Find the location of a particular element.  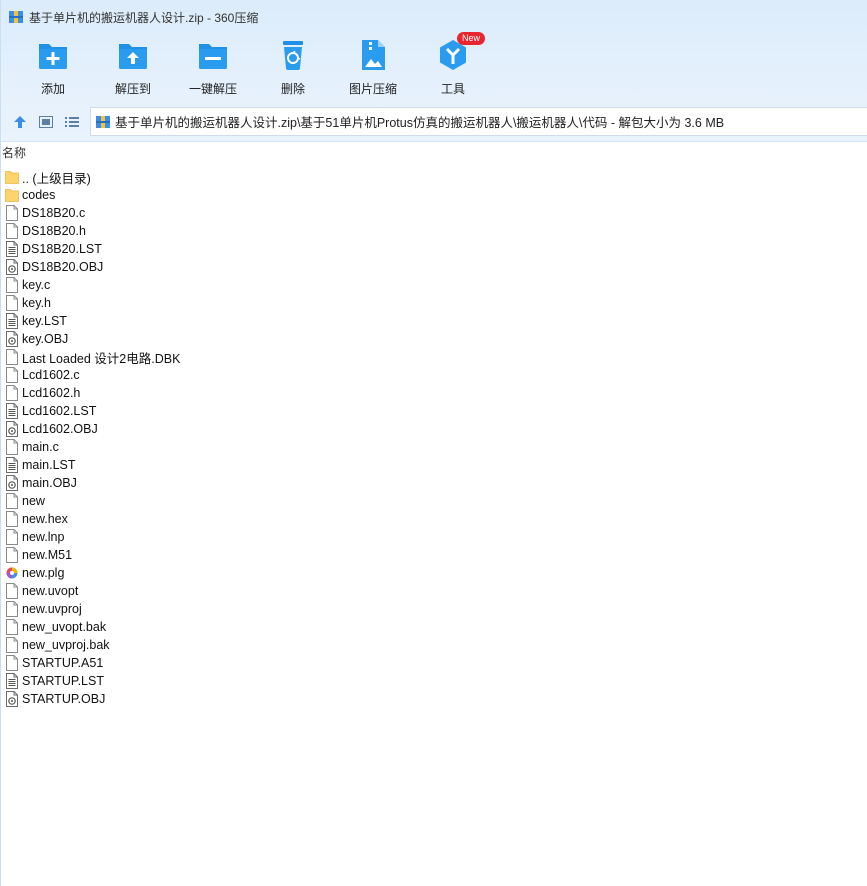

list-item: new_uvproj.bak is located at coordinates (434, 645).